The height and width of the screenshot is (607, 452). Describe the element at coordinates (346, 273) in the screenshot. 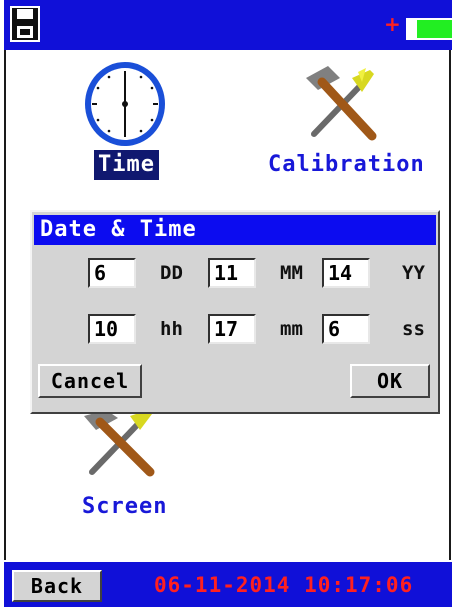

I see `year-field: 14` at that location.